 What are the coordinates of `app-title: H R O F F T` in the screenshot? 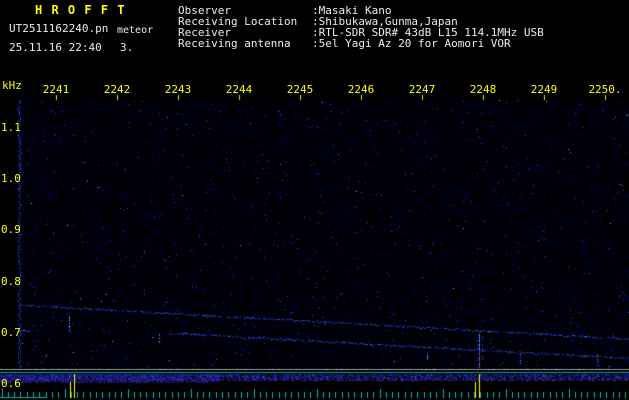 It's located at (80, 10).